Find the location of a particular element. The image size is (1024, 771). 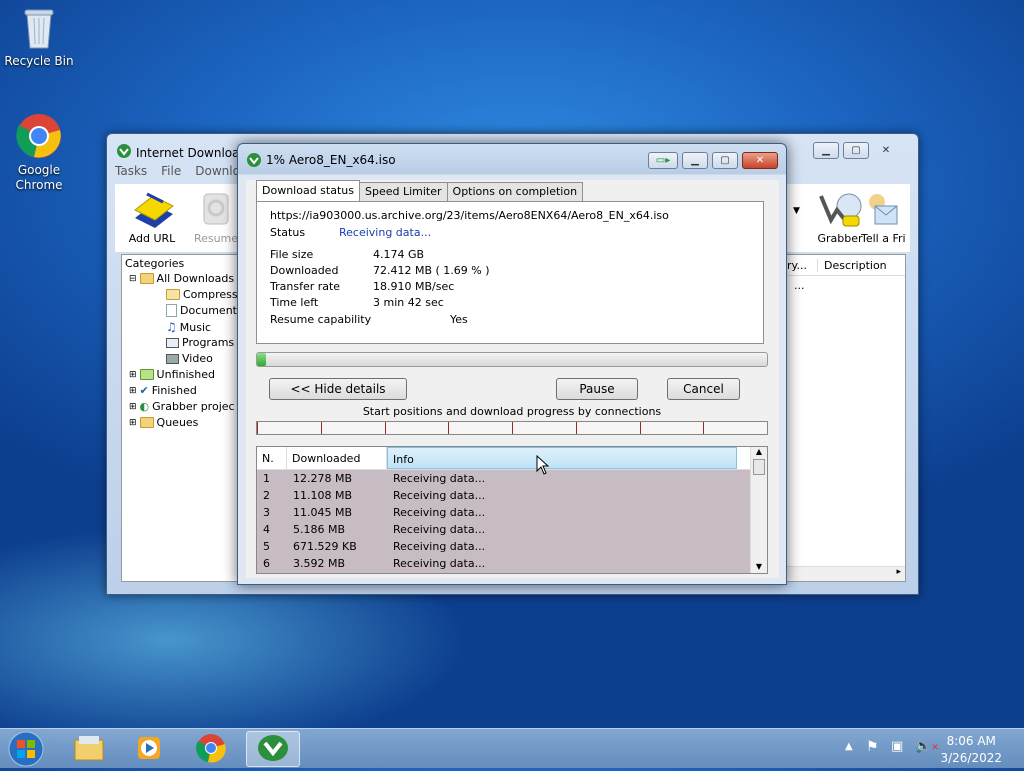

tree-documents: Documents is located at coordinates (202, 310).